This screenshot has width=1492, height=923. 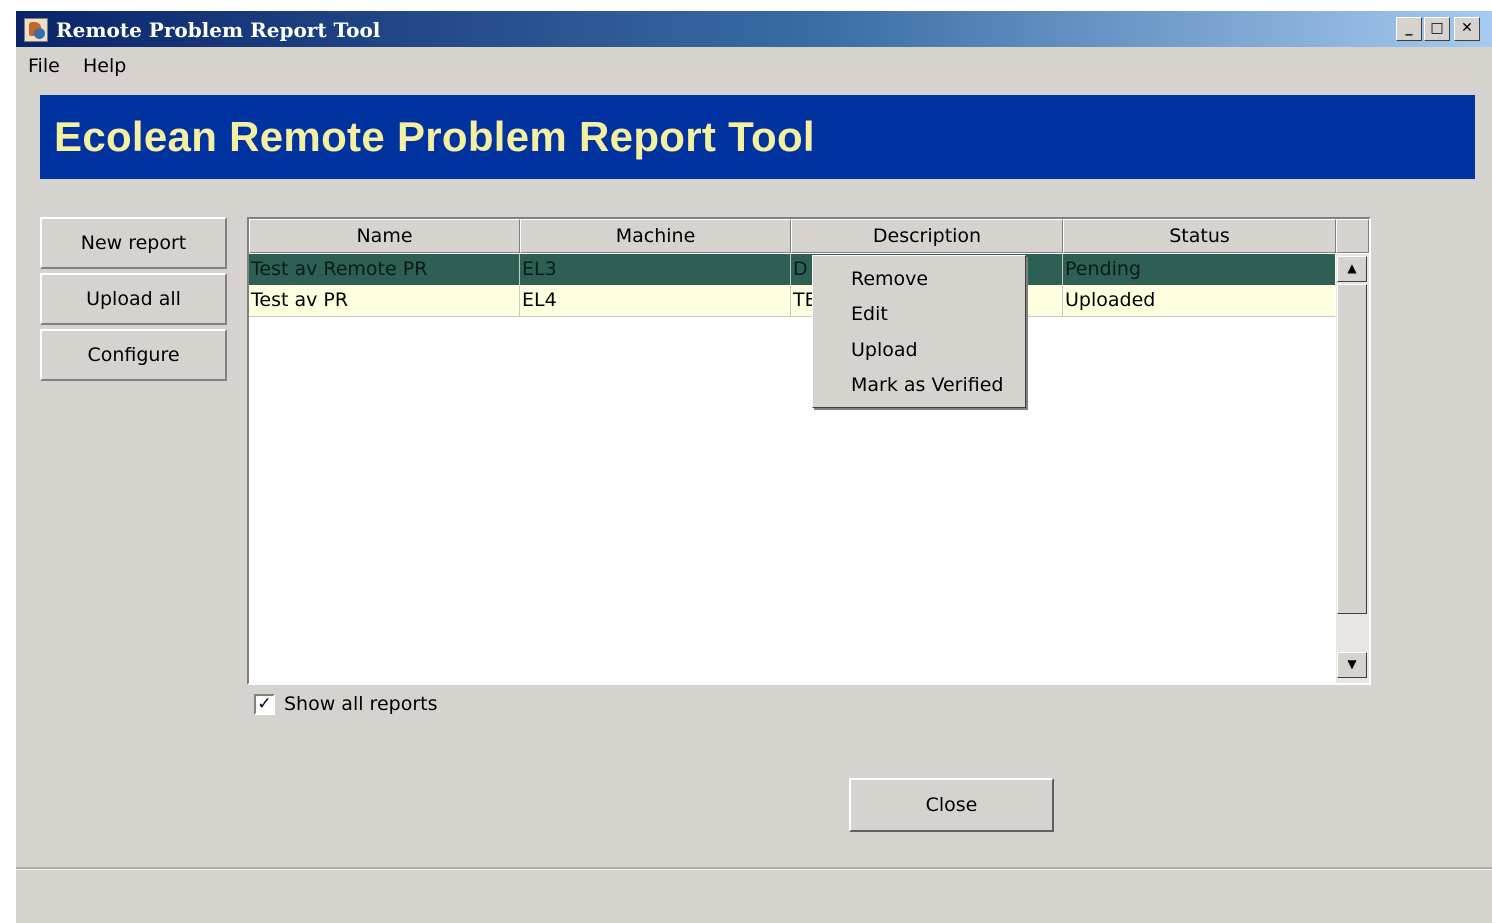 I want to click on cell-name: Test av Remote PR, so click(x=384, y=269).